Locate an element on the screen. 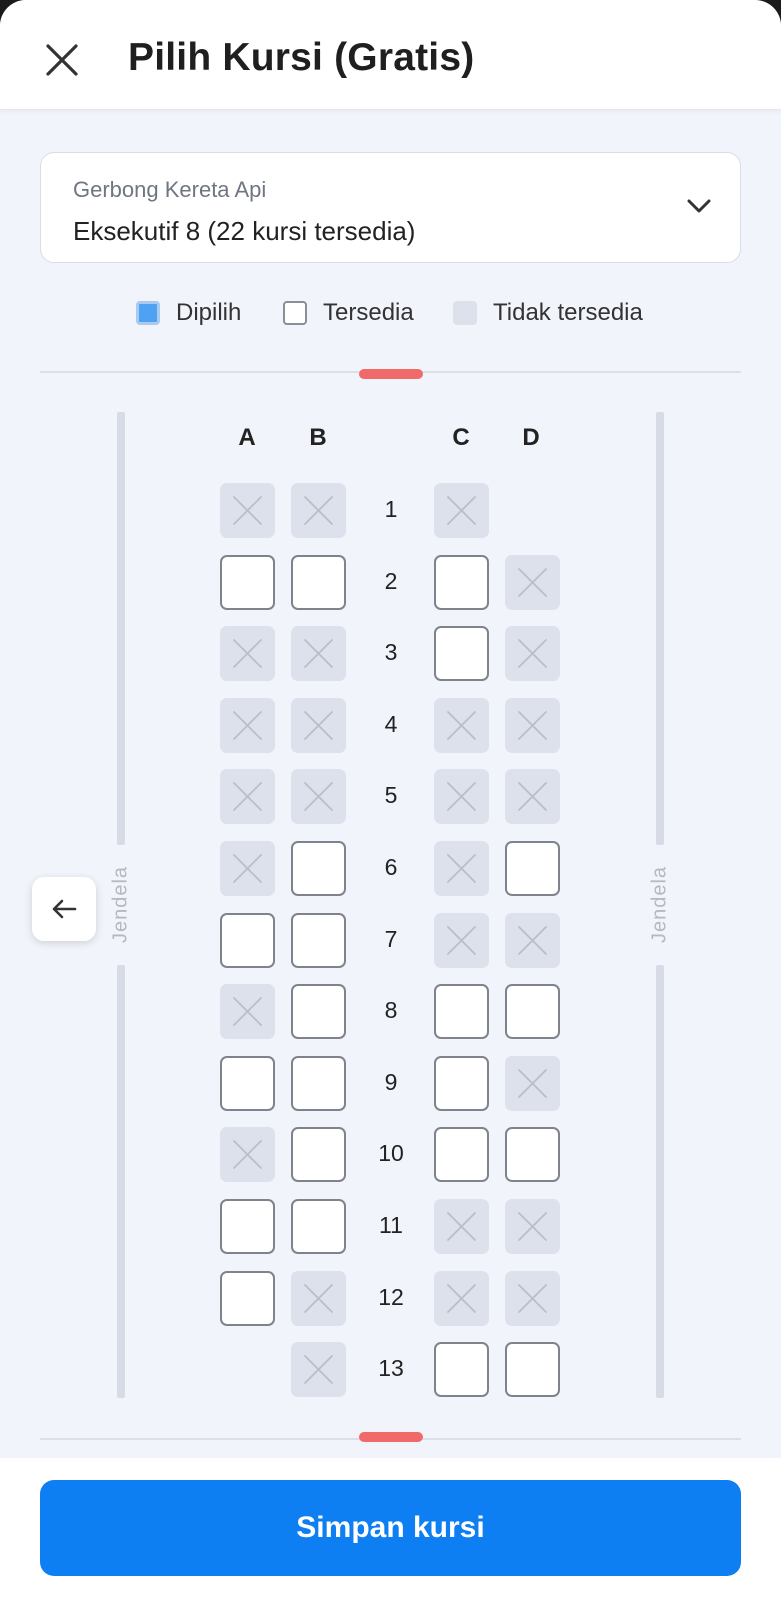 This screenshot has width=781, height=1600. window-bar-left-bottom is located at coordinates (121, 1181).